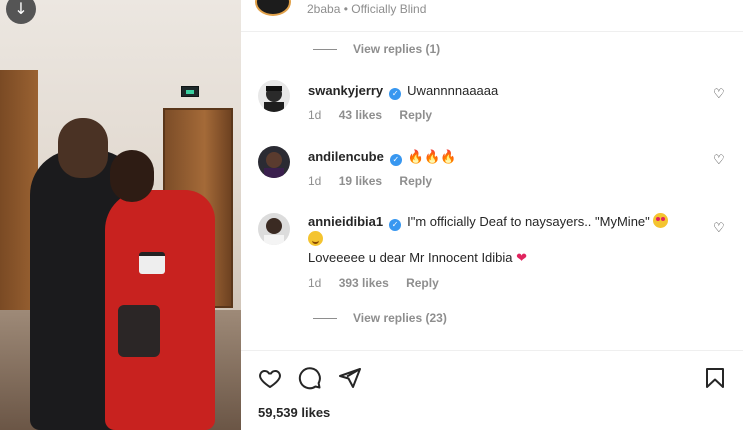  I want to click on comment-likes: 19 likes, so click(360, 181).